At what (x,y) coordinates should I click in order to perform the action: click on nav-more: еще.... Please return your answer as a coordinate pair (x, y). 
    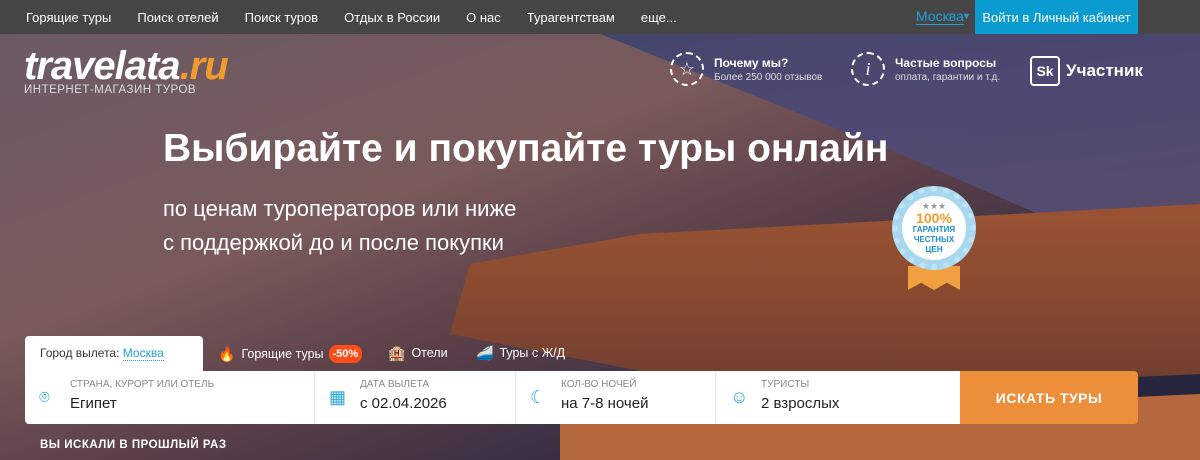
    Looking at the image, I should click on (659, 17).